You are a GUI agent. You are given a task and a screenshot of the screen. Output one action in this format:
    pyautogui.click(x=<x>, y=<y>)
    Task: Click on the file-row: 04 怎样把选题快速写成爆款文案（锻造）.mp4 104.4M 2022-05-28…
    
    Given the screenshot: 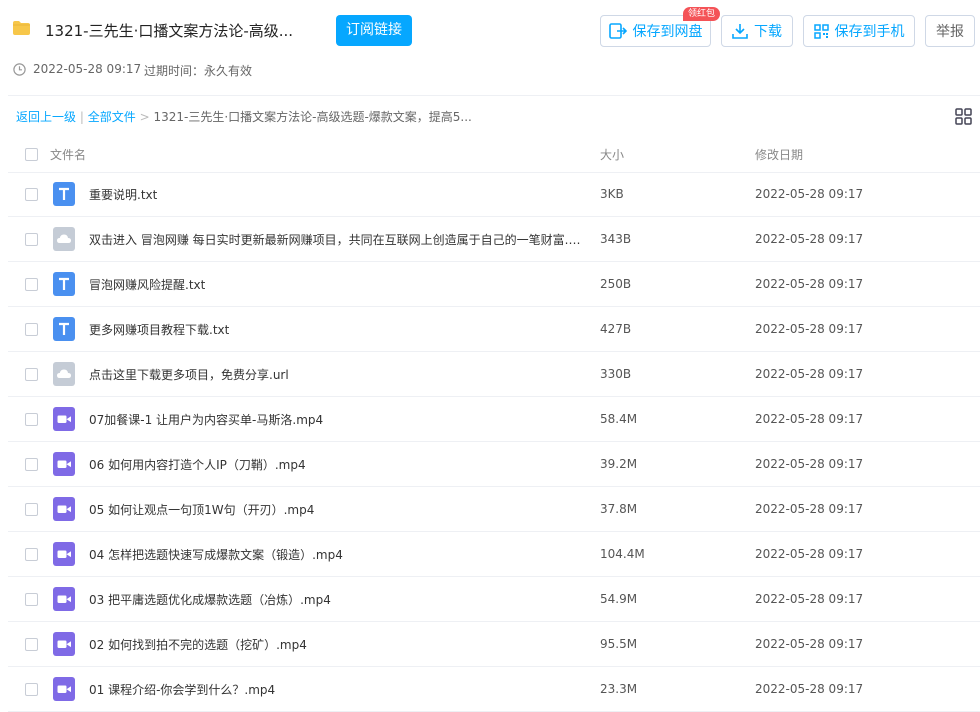 What is the action you would take?
    pyautogui.click(x=494, y=554)
    